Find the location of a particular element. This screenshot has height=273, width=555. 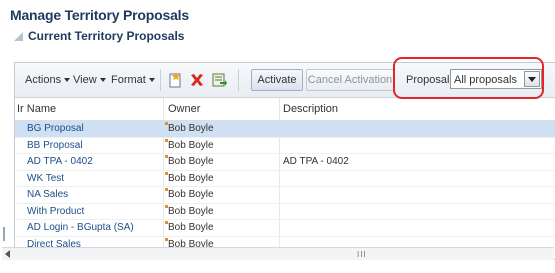

table-row: AD TPA - 0402 Bob Boyle AD TPA - 0402 is located at coordinates (285, 162).